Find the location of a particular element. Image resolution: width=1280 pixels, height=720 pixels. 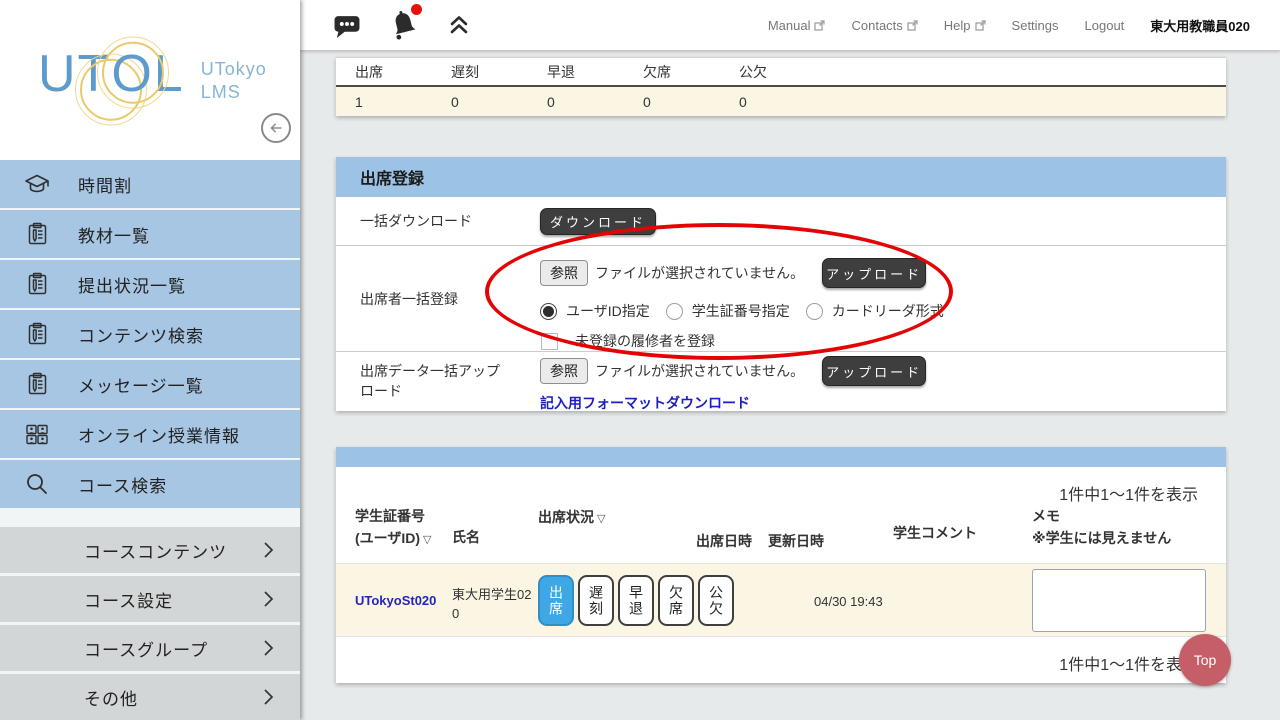

result-count-bottom: 1件中1〜1件を表示 is located at coordinates (1128, 665).